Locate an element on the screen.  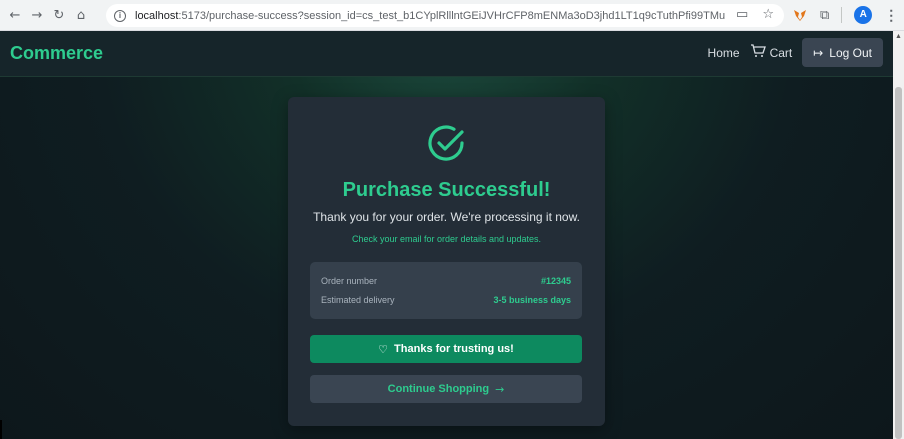
metamask-icon is located at coordinates (800, 15).